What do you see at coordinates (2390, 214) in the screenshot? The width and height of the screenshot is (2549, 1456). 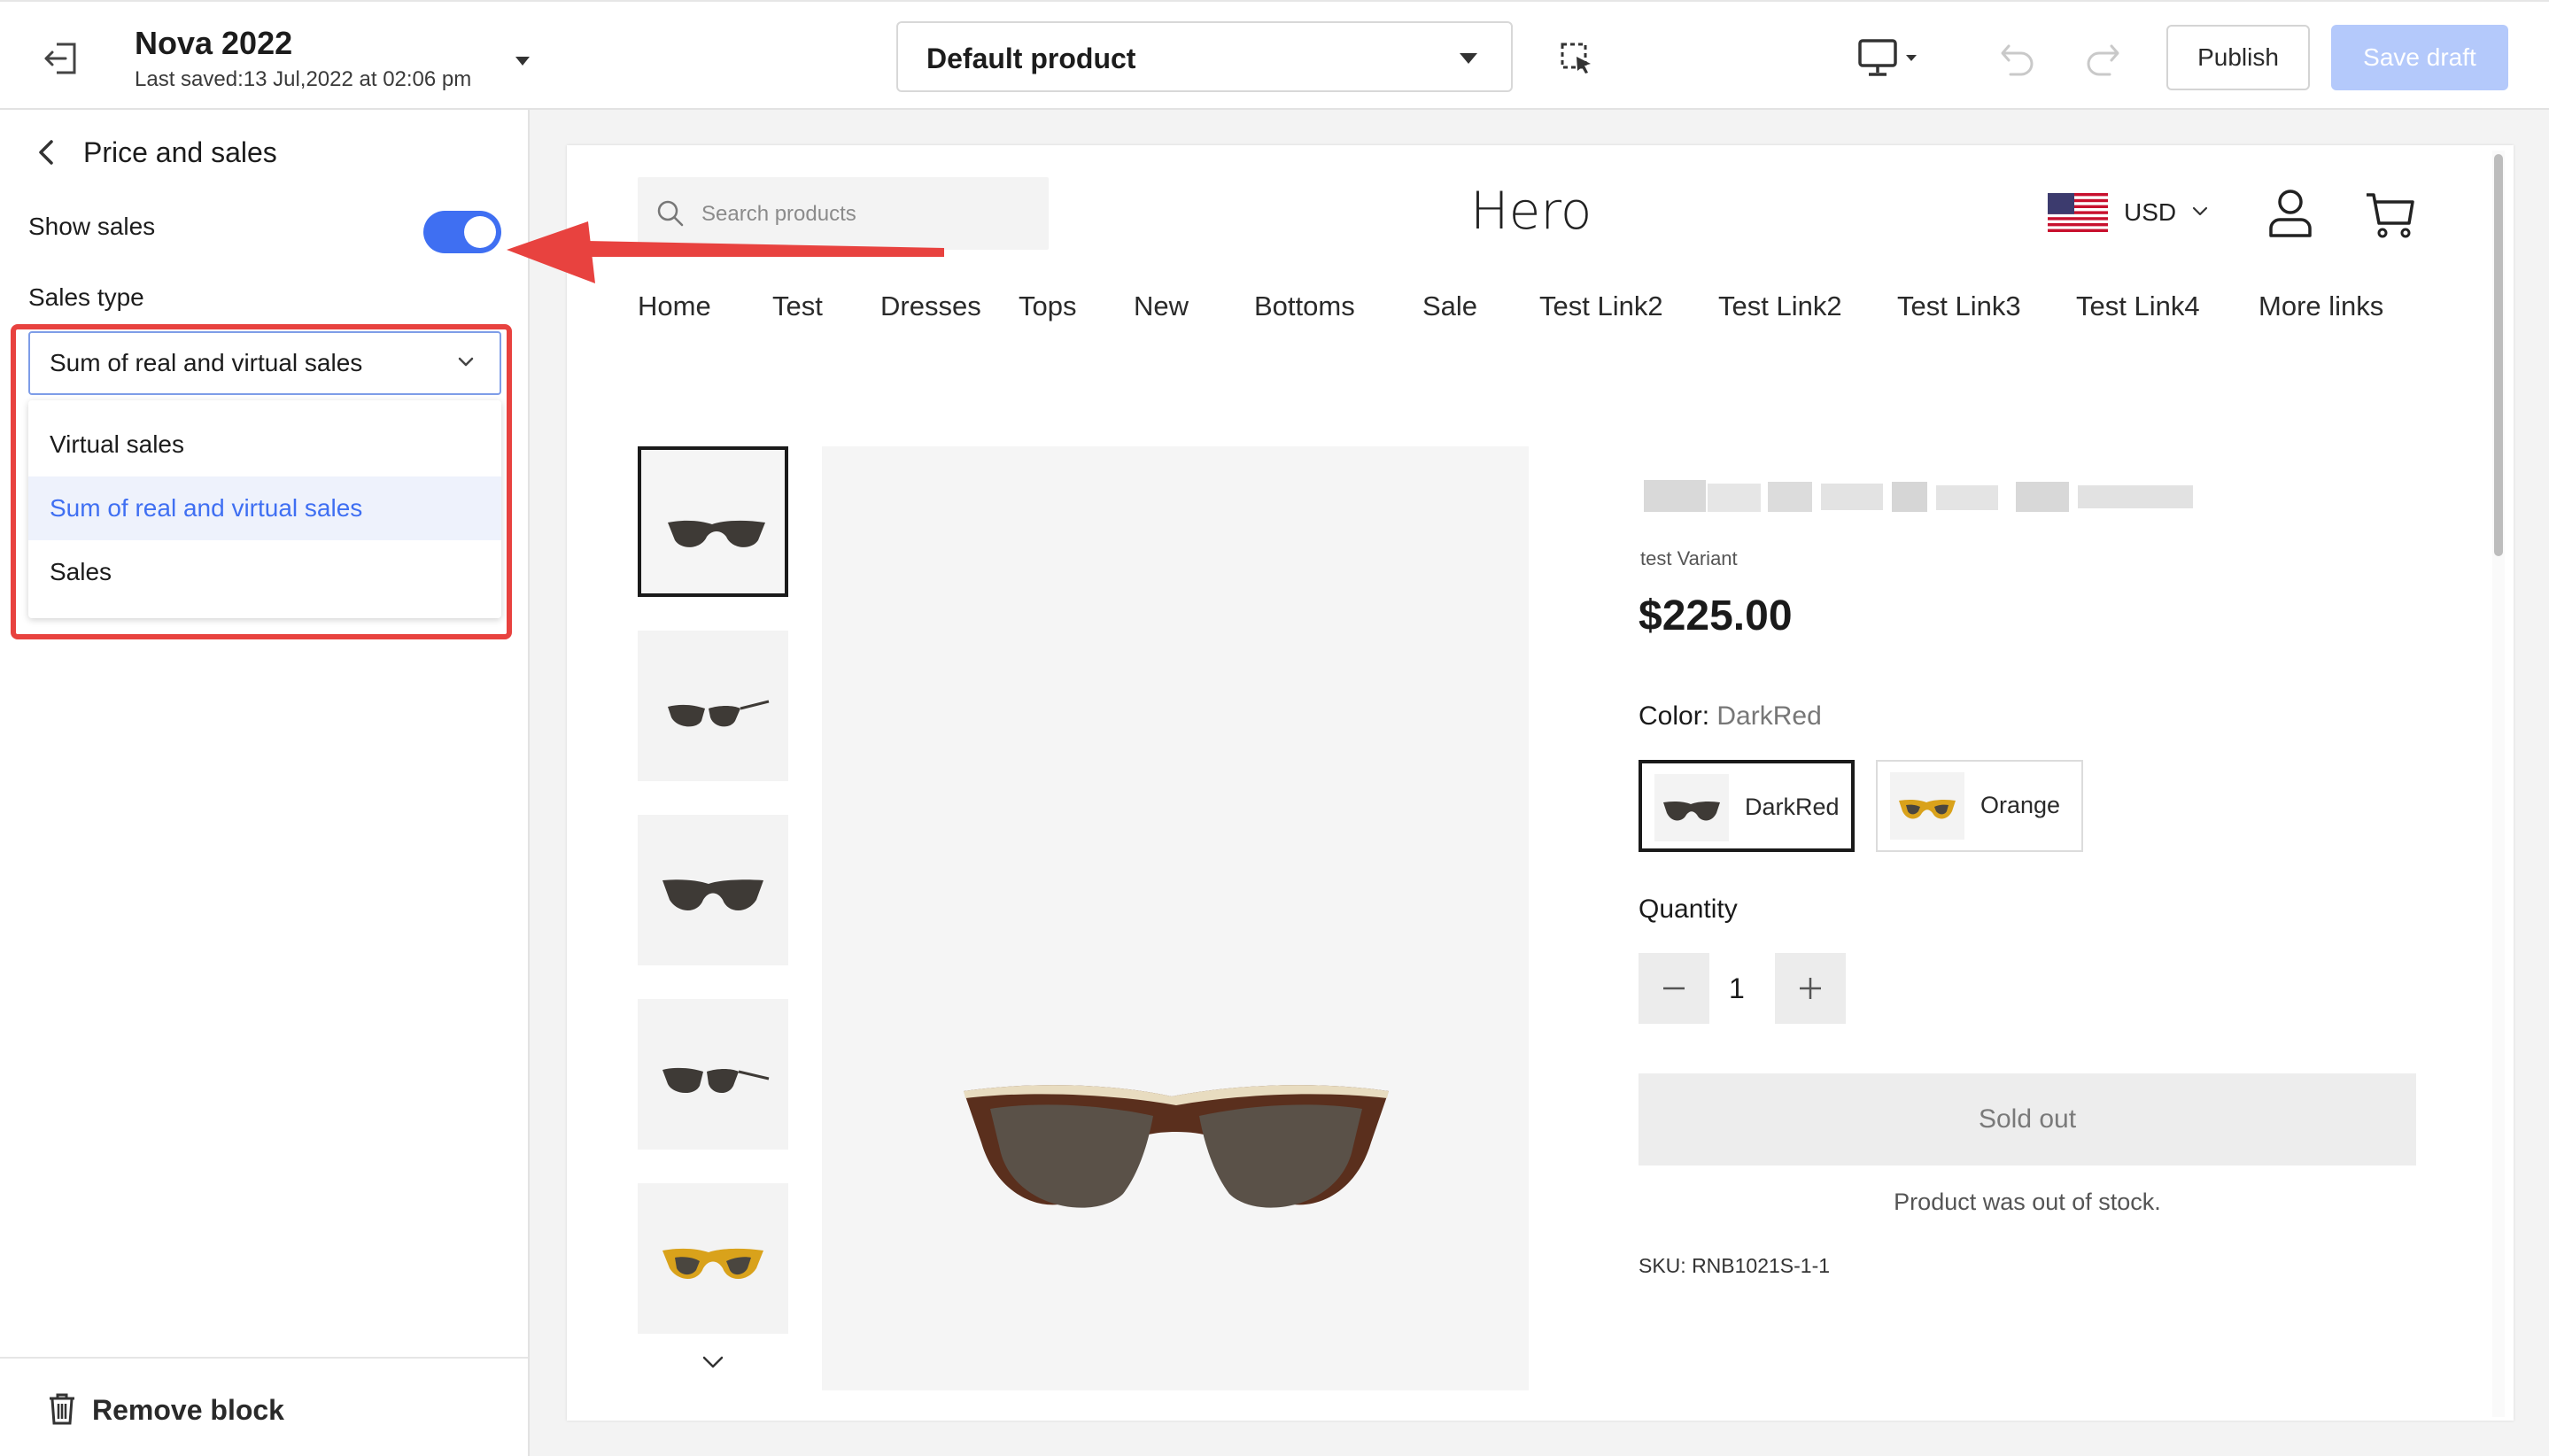 I see `cart-icon` at bounding box center [2390, 214].